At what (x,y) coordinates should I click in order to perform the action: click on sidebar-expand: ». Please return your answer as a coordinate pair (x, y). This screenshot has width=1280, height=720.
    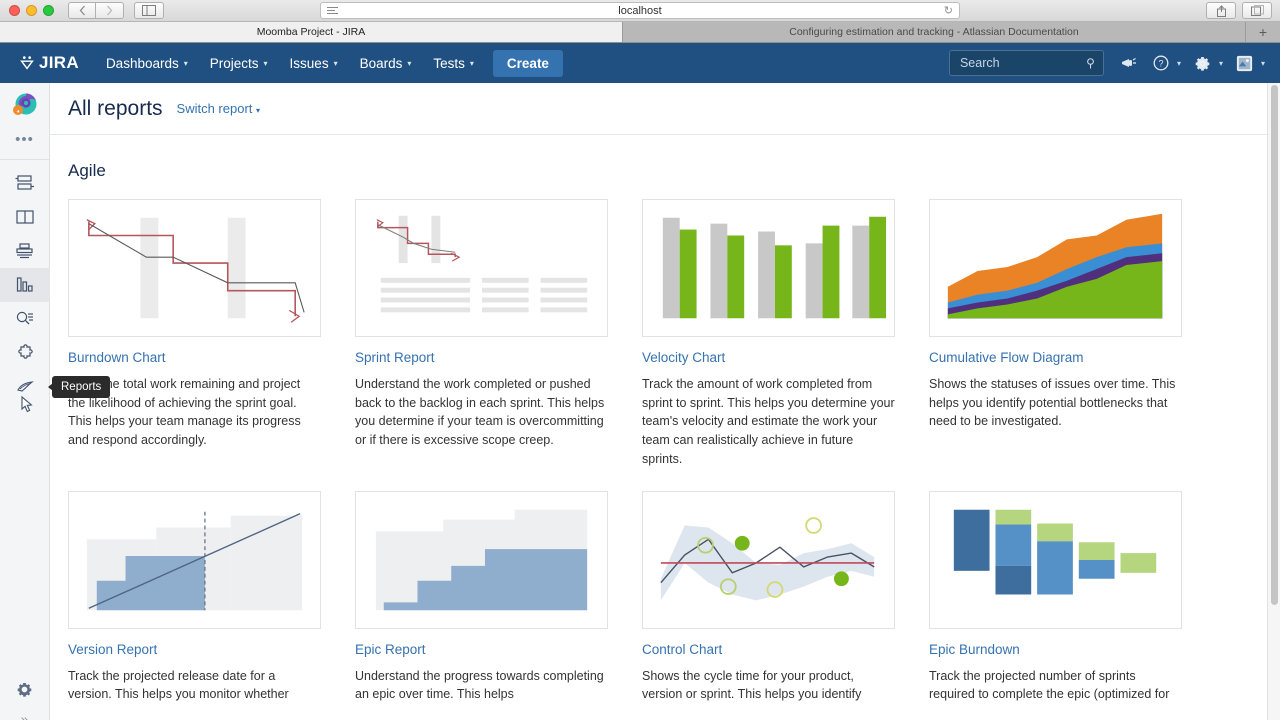
    Looking at the image, I should click on (25, 712).